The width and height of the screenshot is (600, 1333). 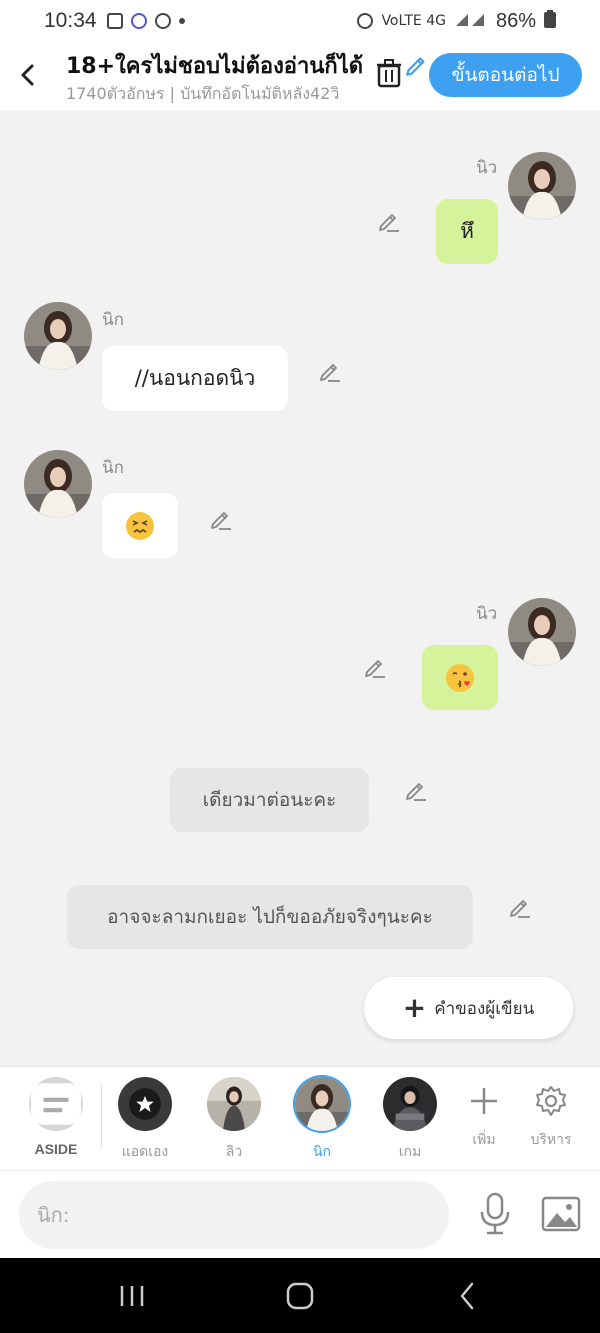 I want to click on tiktok-icon, so click(x=138, y=21).